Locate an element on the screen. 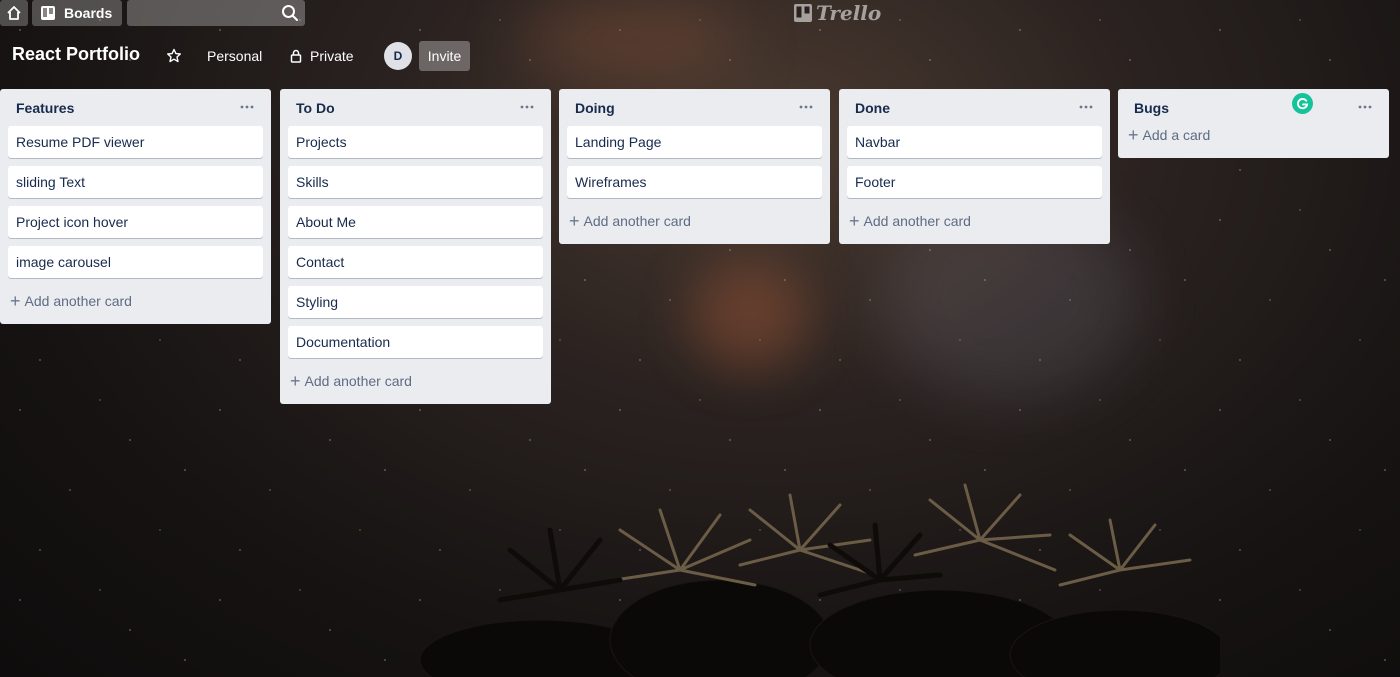 Image resolution: width=1400 pixels, height=677 pixels. grammarly-icon is located at coordinates (1302, 103).